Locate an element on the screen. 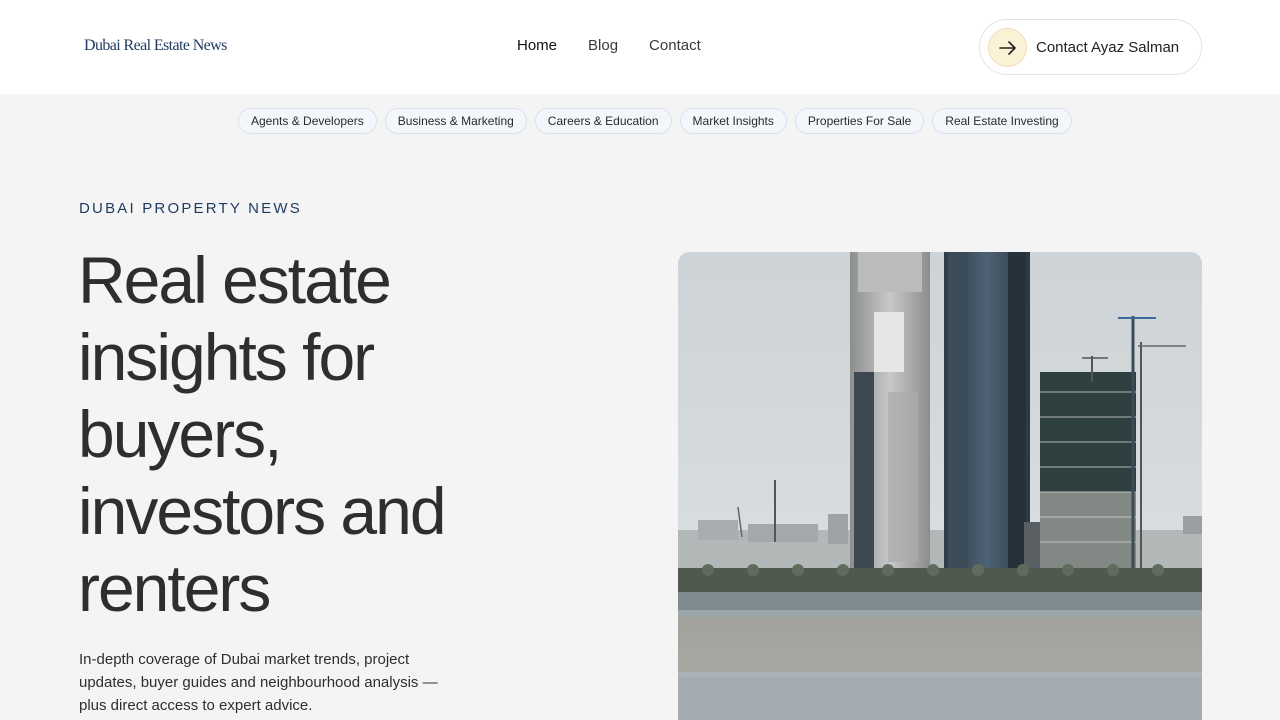 The height and width of the screenshot is (720, 1280). category-chip-properties-for-sale: Properties For Sale is located at coordinates (859, 121).